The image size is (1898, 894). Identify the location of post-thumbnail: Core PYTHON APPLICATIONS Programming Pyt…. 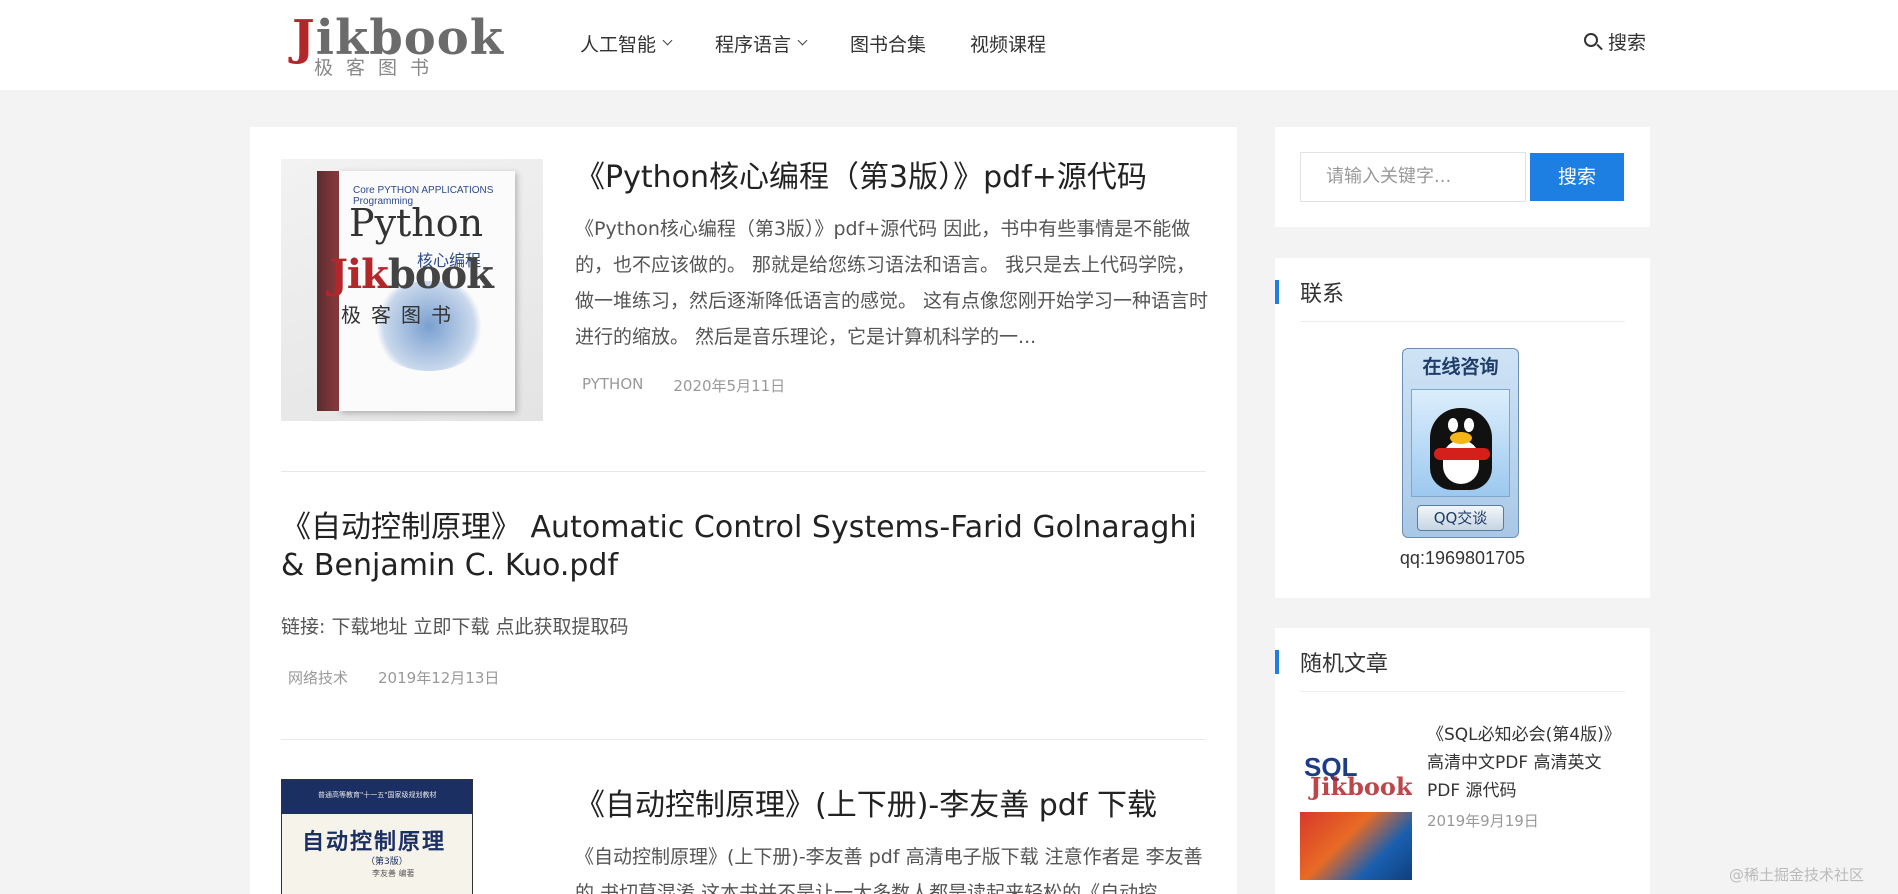
(412, 290).